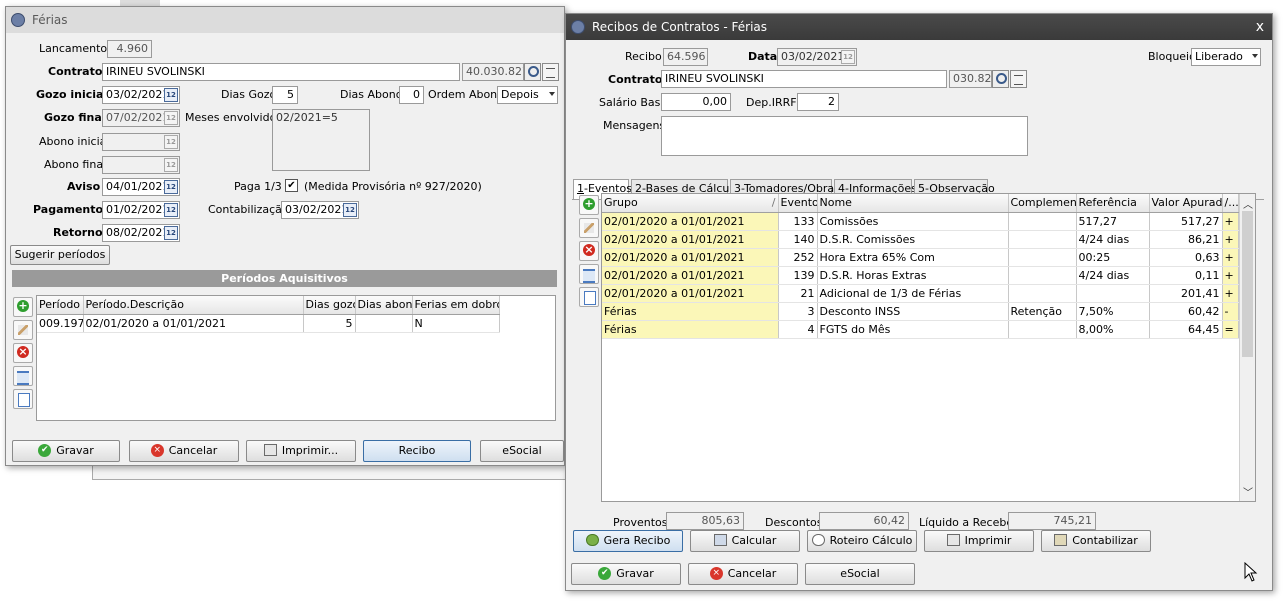 The height and width of the screenshot is (610, 1288). What do you see at coordinates (920, 311) in the screenshot?
I see `table-row: Férias 3 Desconto INSS Retenção 7,50% 60,42-` at bounding box center [920, 311].